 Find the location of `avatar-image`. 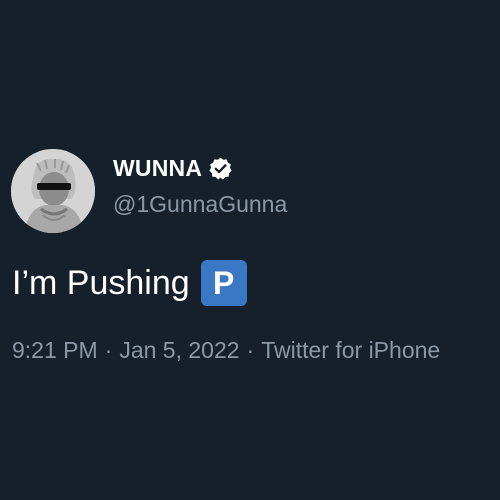

avatar-image is located at coordinates (53, 191).